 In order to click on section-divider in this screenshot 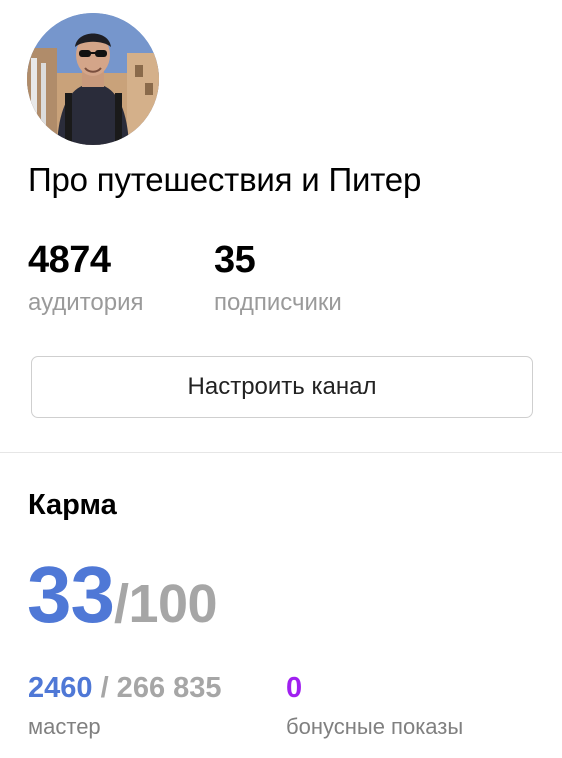, I will do `click(281, 452)`.